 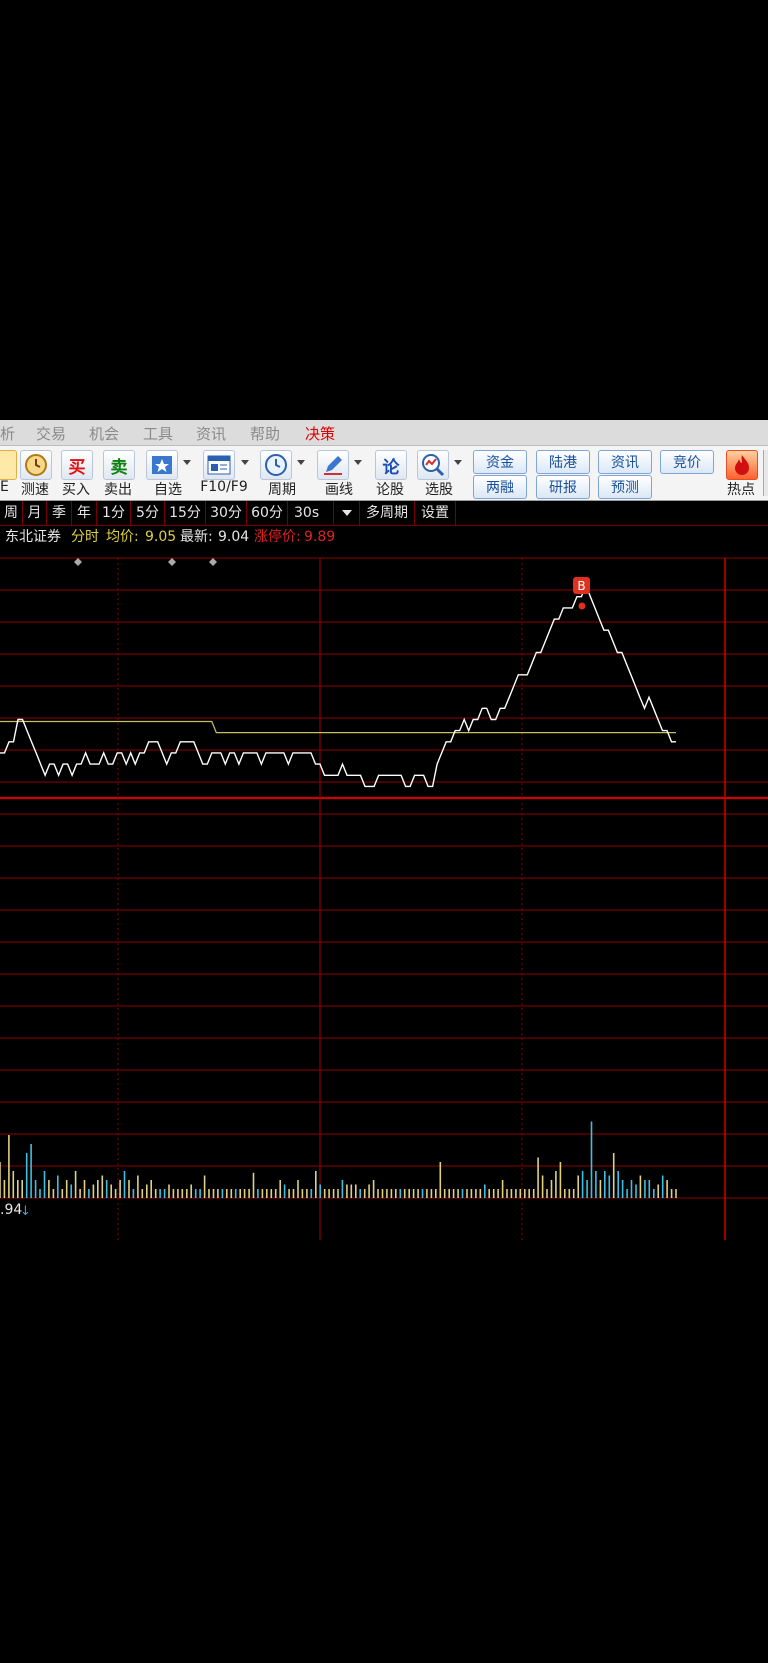 What do you see at coordinates (51, 433) in the screenshot?
I see `menu-trade: 交易` at bounding box center [51, 433].